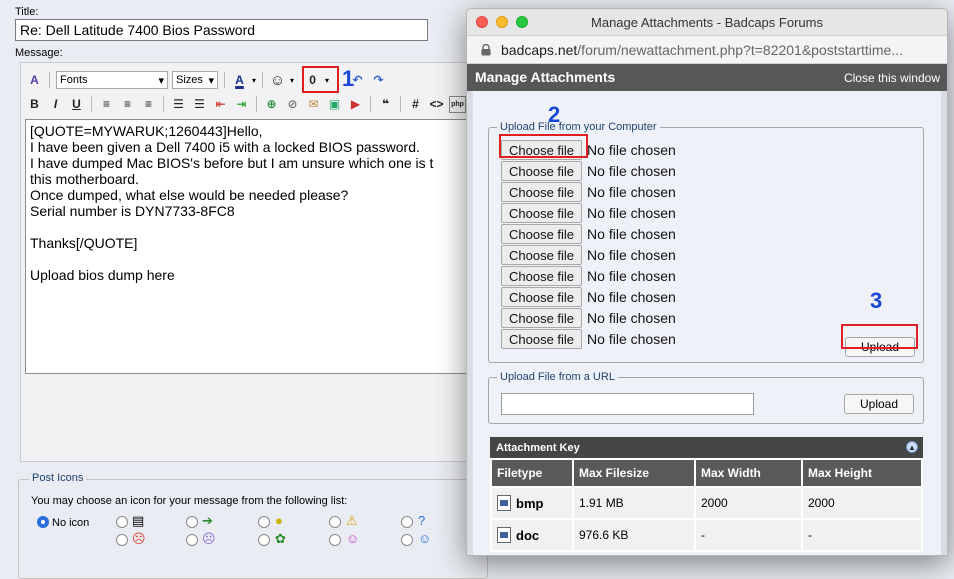 This screenshot has width=954, height=579. What do you see at coordinates (122, 522) in the screenshot?
I see `radio-document-icon` at bounding box center [122, 522].